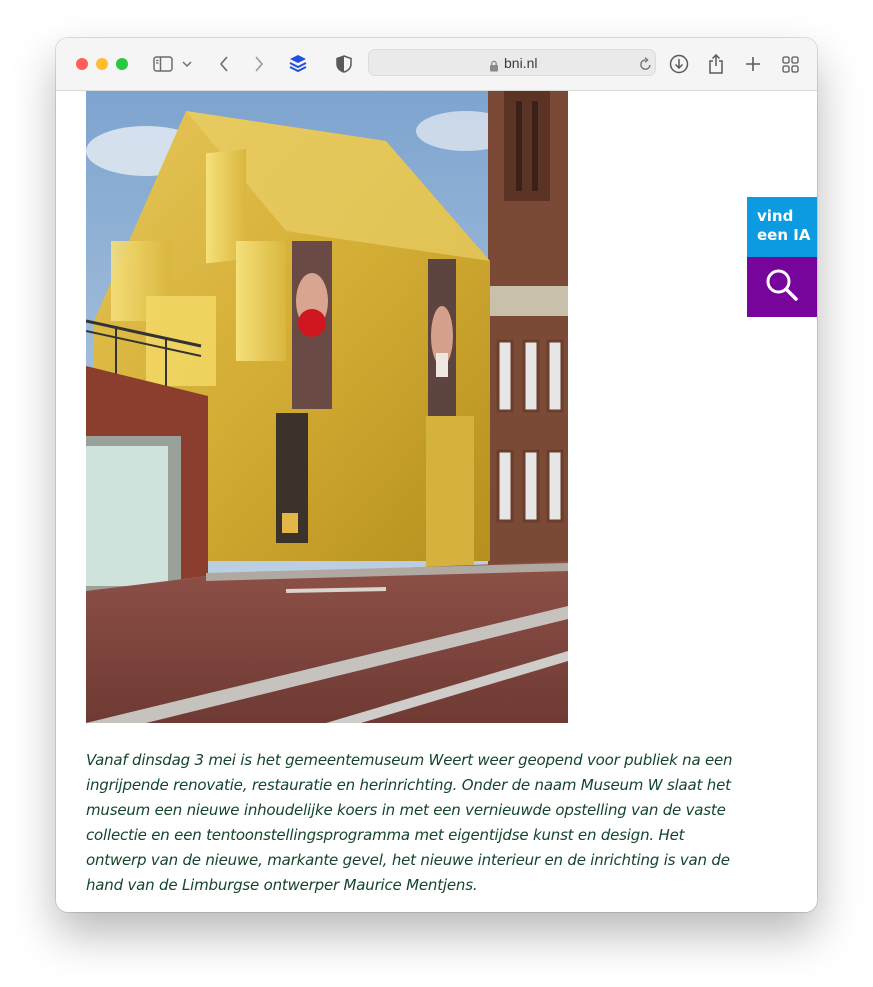 The width and height of the screenshot is (873, 987). What do you see at coordinates (163, 64) in the screenshot?
I see `sidebar-icon` at bounding box center [163, 64].